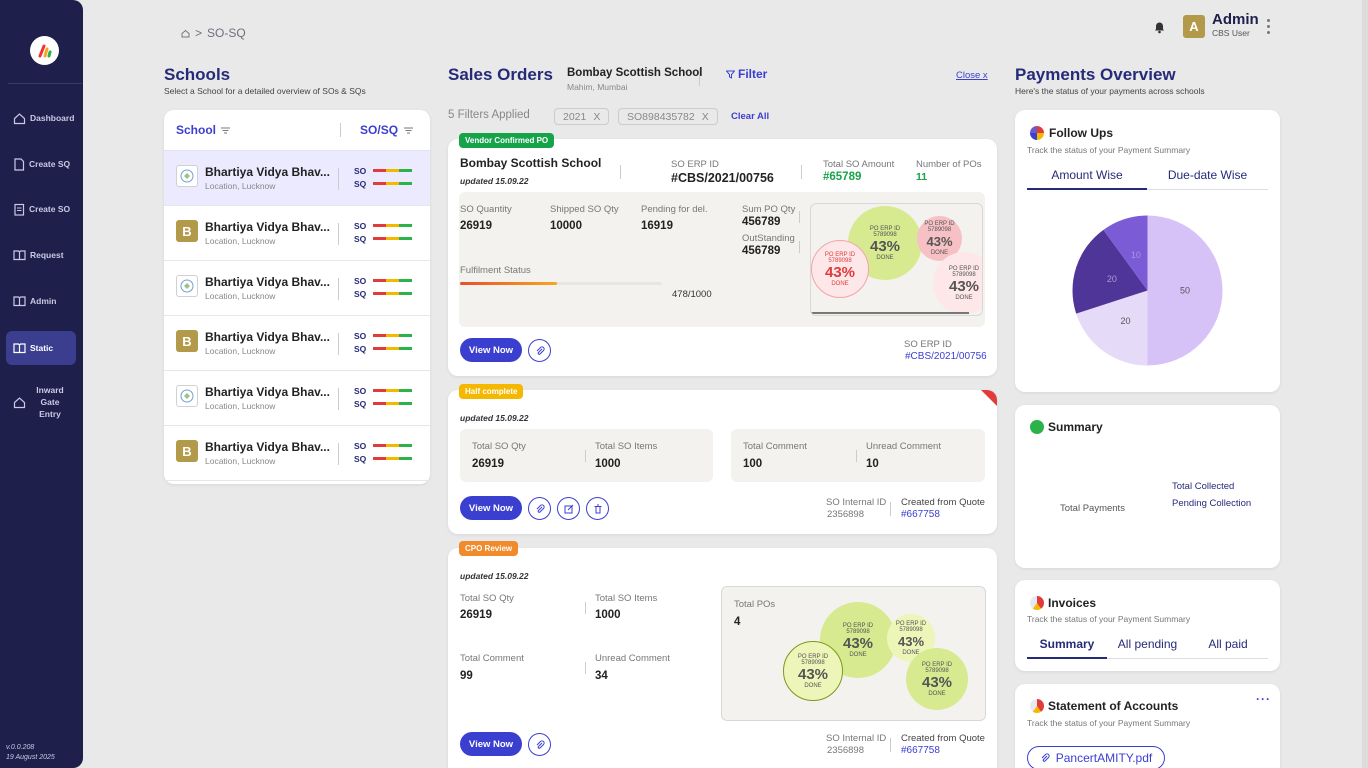 Image resolution: width=1368 pixels, height=768 pixels. What do you see at coordinates (1228, 648) in the screenshot?
I see `tab-all-paid: All paid` at bounding box center [1228, 648].